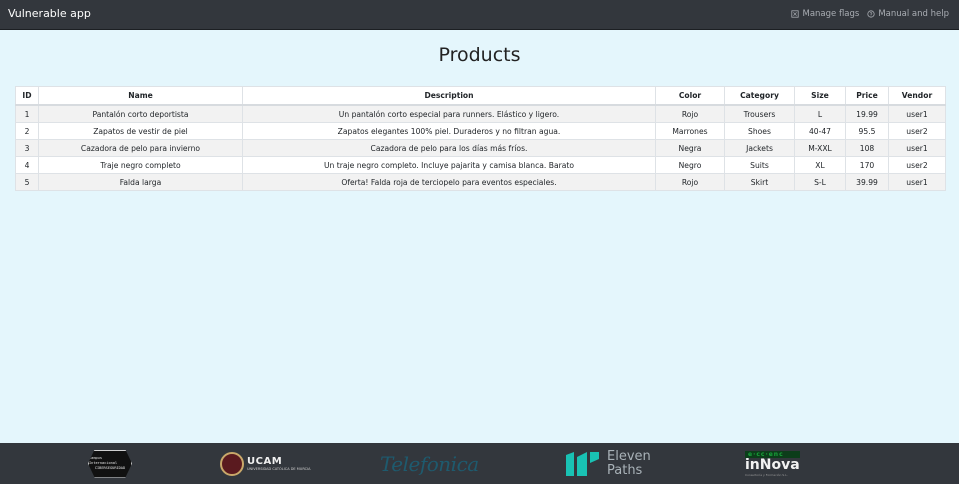 The image size is (959, 484). Describe the element at coordinates (27, 131) in the screenshot. I see `cell-id: 2` at that location.